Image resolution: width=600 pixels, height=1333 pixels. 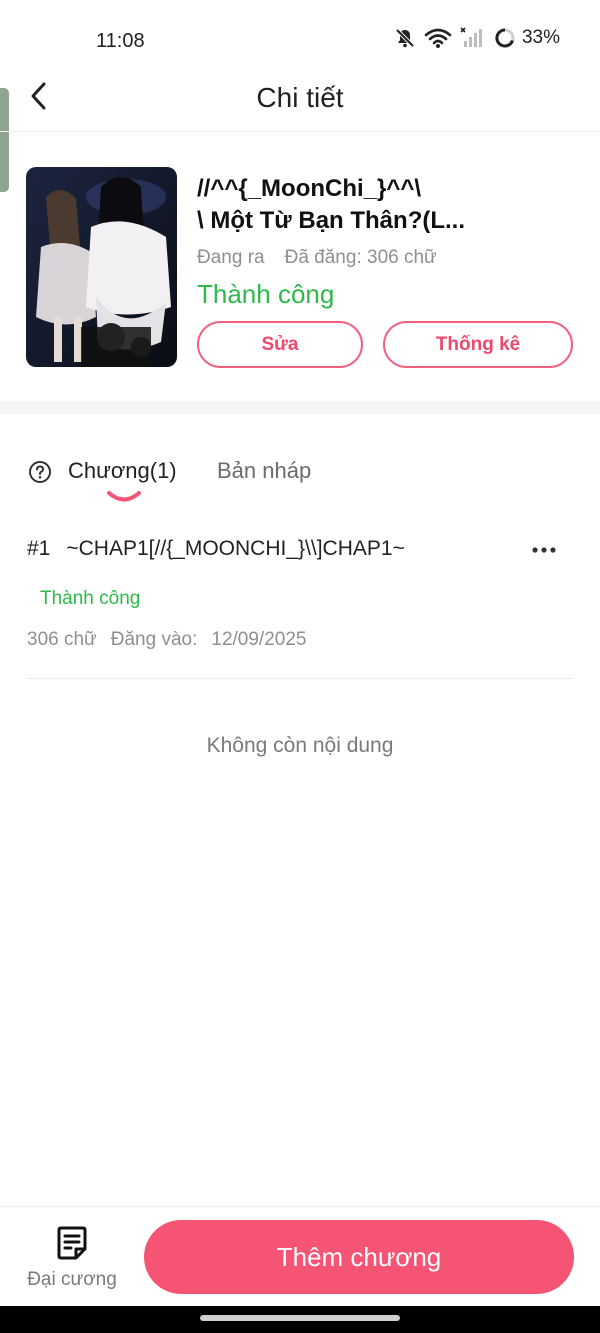 What do you see at coordinates (72, 1243) in the screenshot?
I see `document-list-icon` at bounding box center [72, 1243].